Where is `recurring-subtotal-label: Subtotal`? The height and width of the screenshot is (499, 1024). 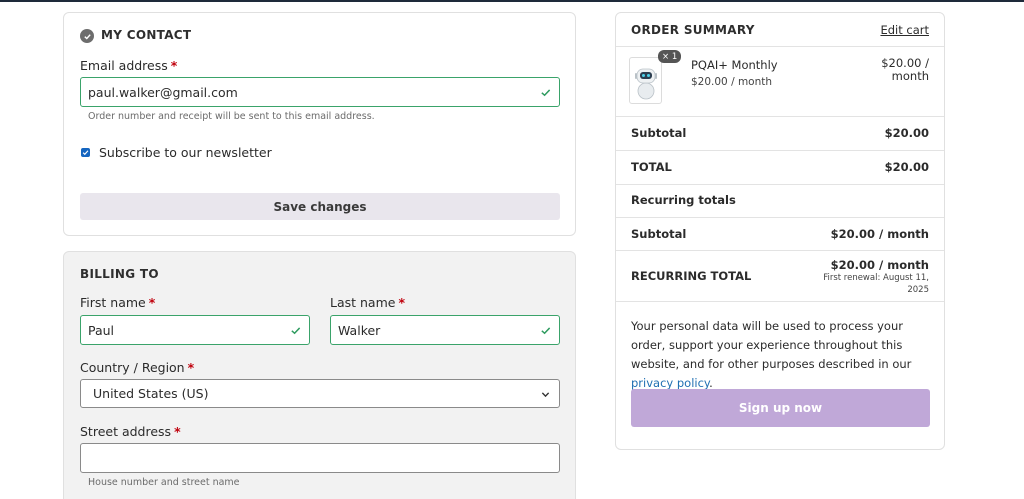
recurring-subtotal-label: Subtotal is located at coordinates (659, 234).